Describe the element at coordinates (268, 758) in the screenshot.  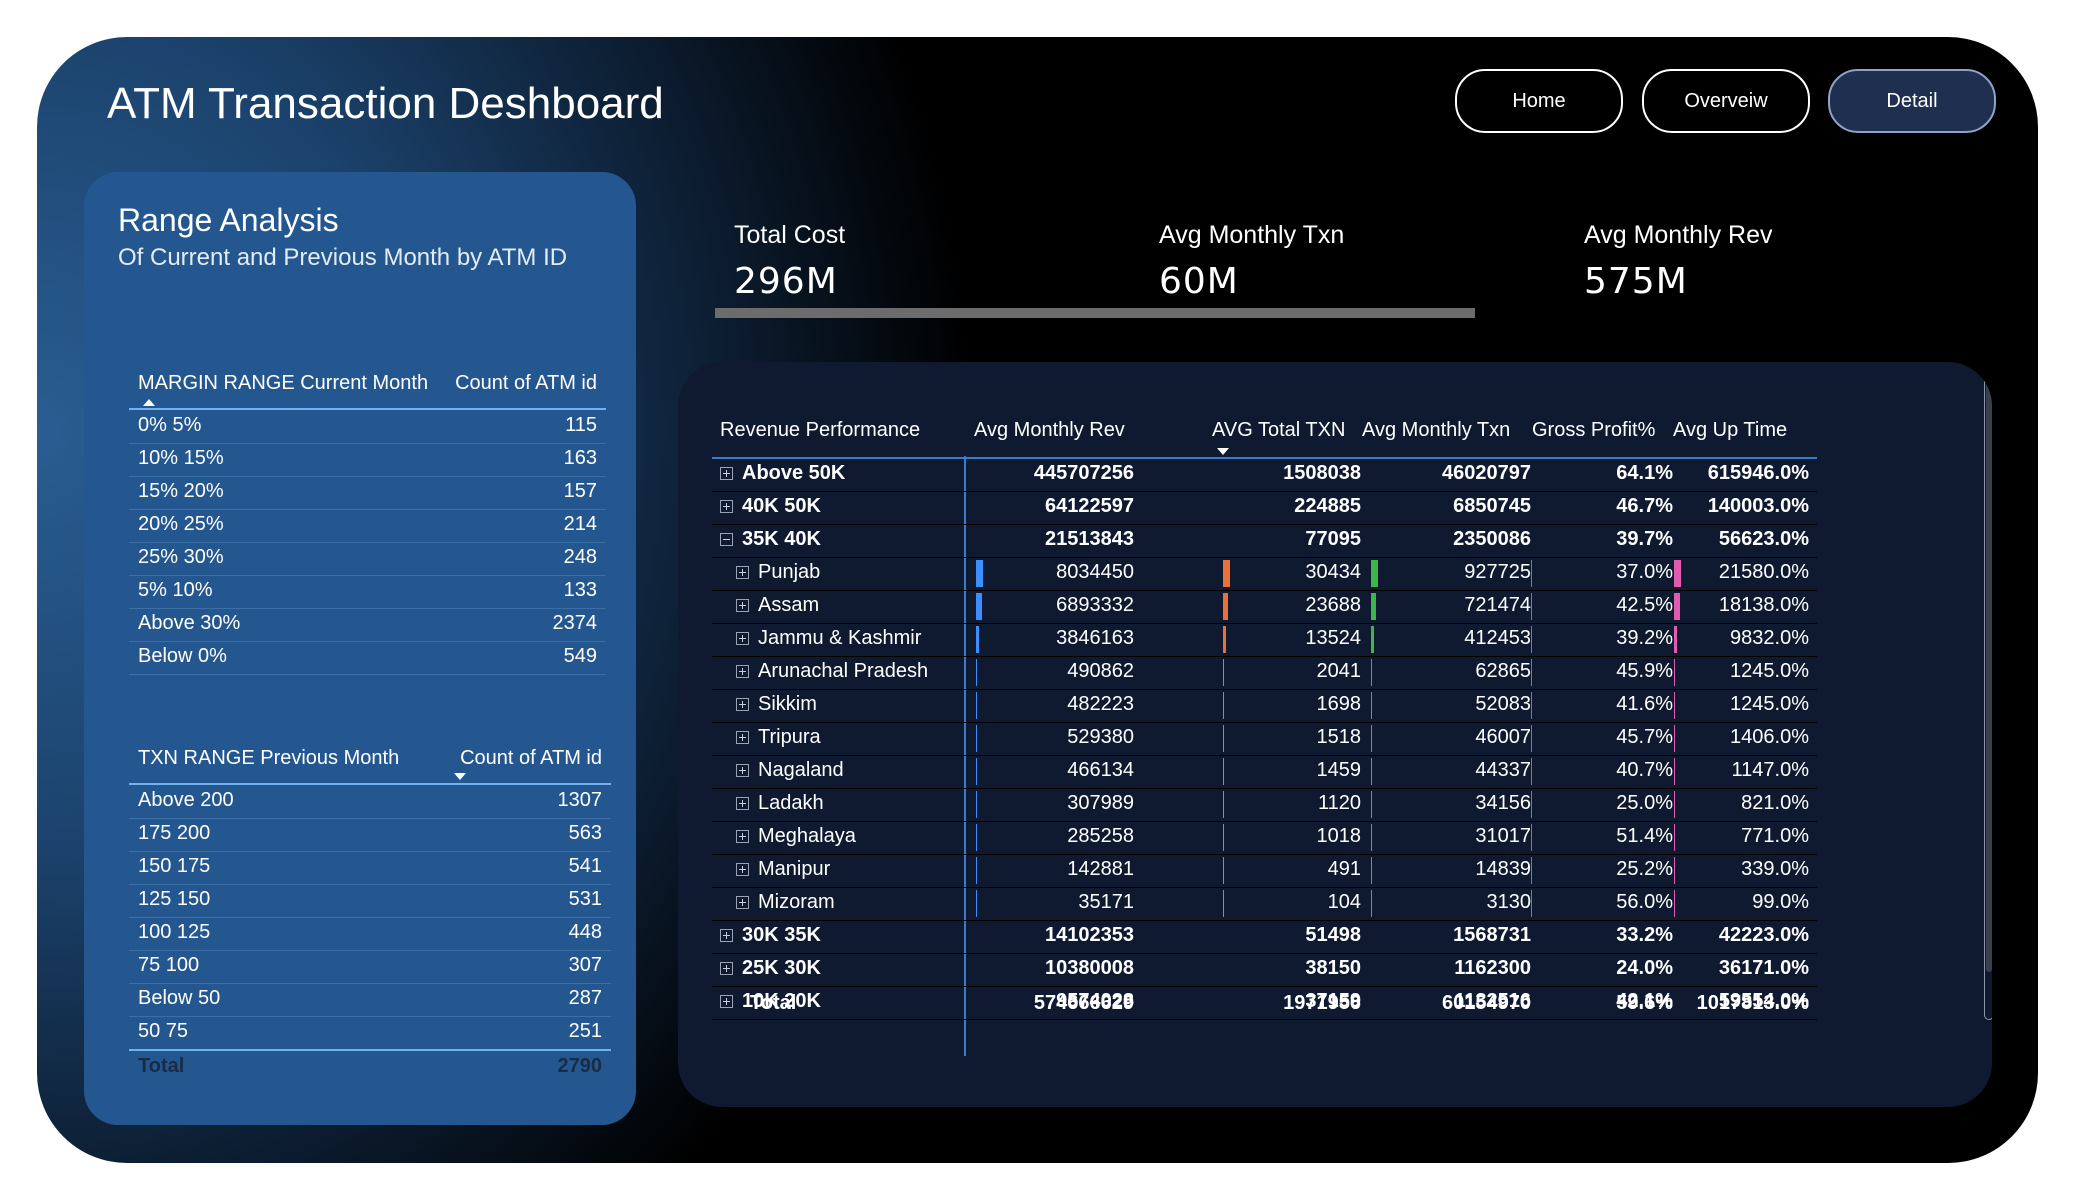
I see `txn-col-header: TXN RANGE Previous Month` at that location.